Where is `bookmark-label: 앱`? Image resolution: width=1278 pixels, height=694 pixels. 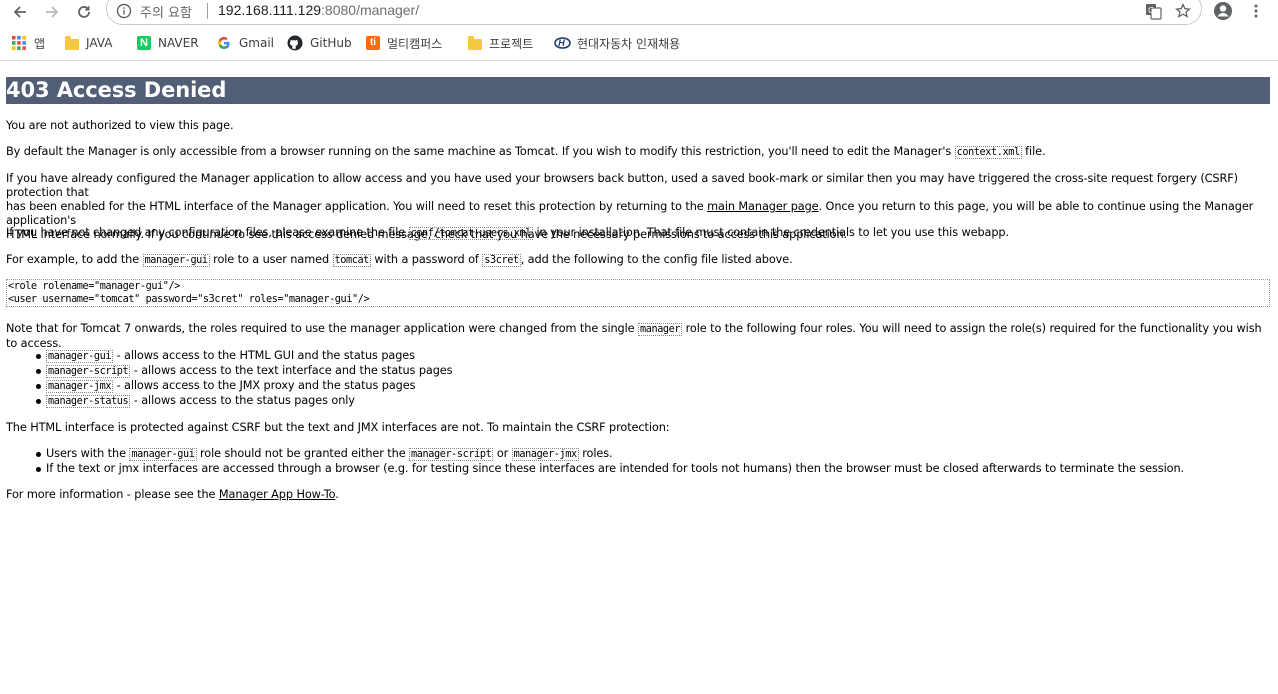
bookmark-label: 앱 is located at coordinates (40, 43).